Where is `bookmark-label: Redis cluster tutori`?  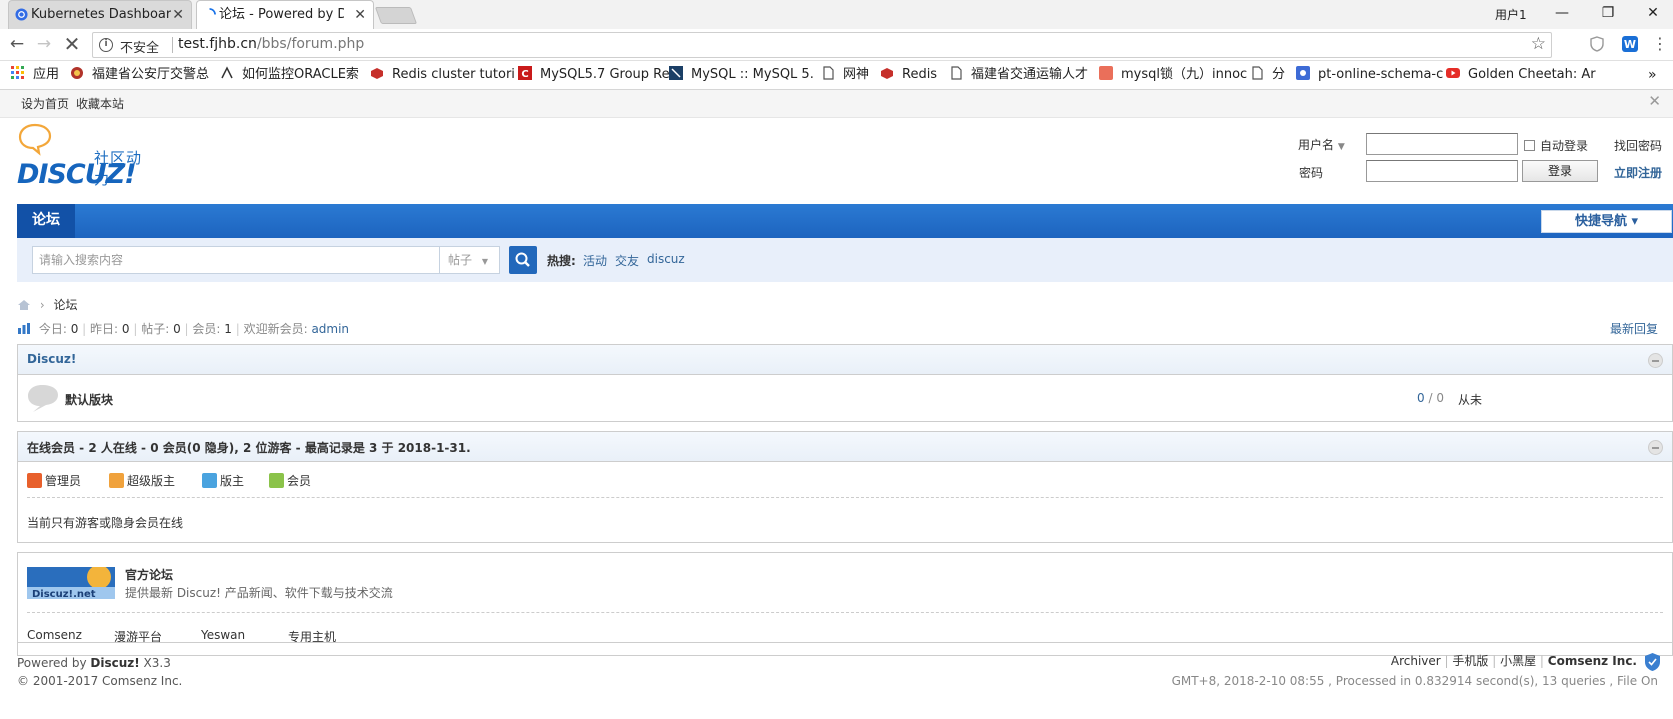 bookmark-label: Redis cluster tutori is located at coordinates (453, 74).